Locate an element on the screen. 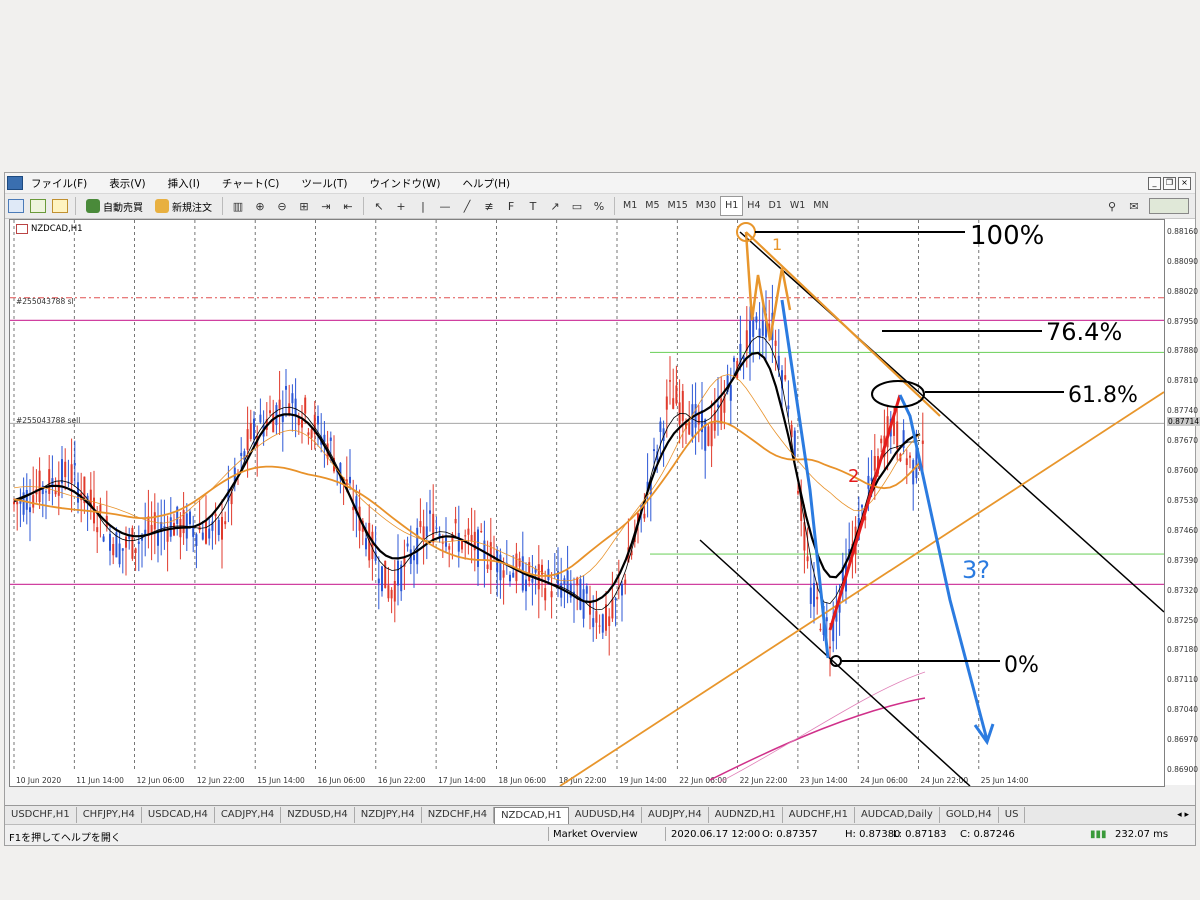 This screenshot has width=1200, height=900. tab-nzdusd-h4: NZDUSD,H4 is located at coordinates (318, 815).